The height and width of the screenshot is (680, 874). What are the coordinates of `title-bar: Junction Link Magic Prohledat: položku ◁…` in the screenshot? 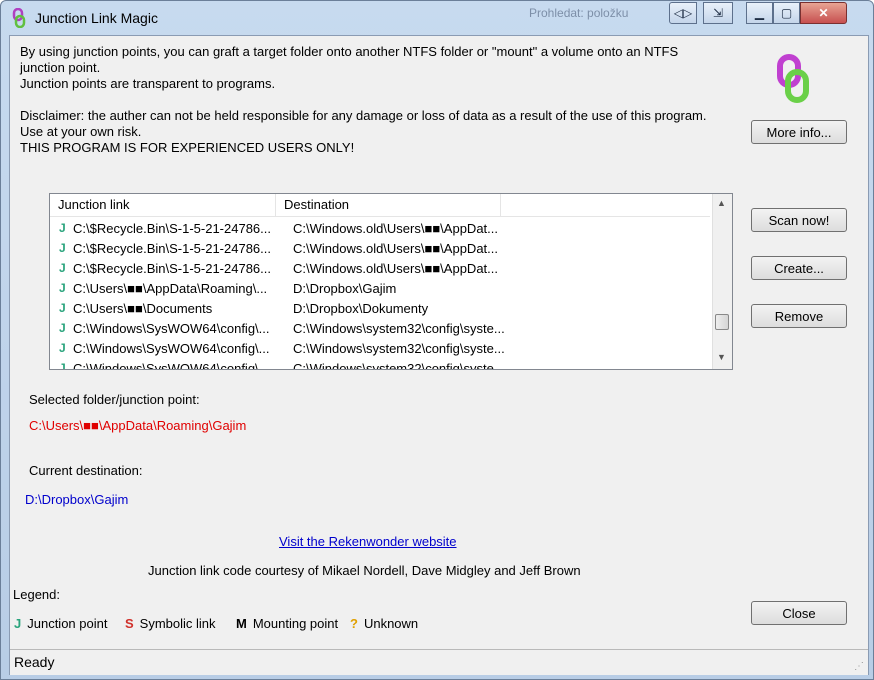 It's located at (437, 18).